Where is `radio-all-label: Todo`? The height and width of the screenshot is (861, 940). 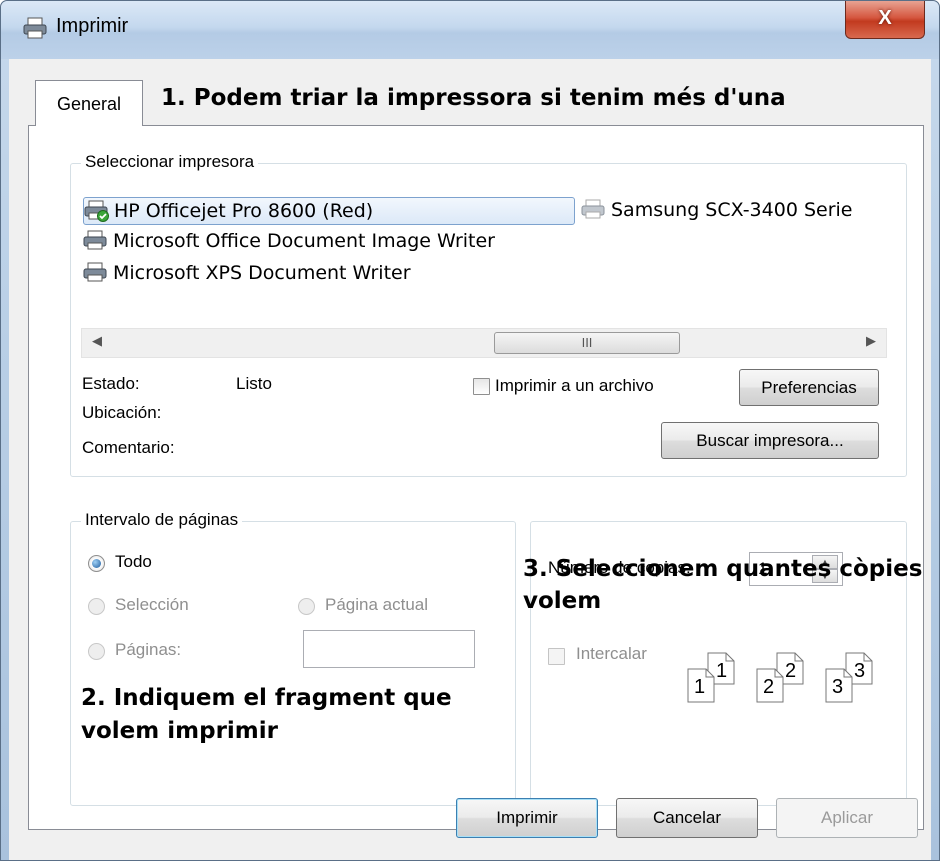 radio-all-label: Todo is located at coordinates (133, 562).